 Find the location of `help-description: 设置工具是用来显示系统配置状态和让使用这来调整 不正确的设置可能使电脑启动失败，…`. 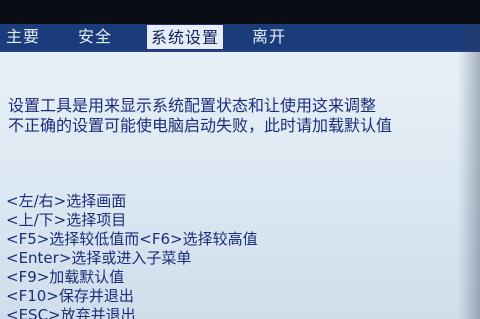

help-description: 设置工具是用来显示系统配置状态和让使用这来调整 不正确的设置可能使电脑启动失败，… is located at coordinates (200, 116).